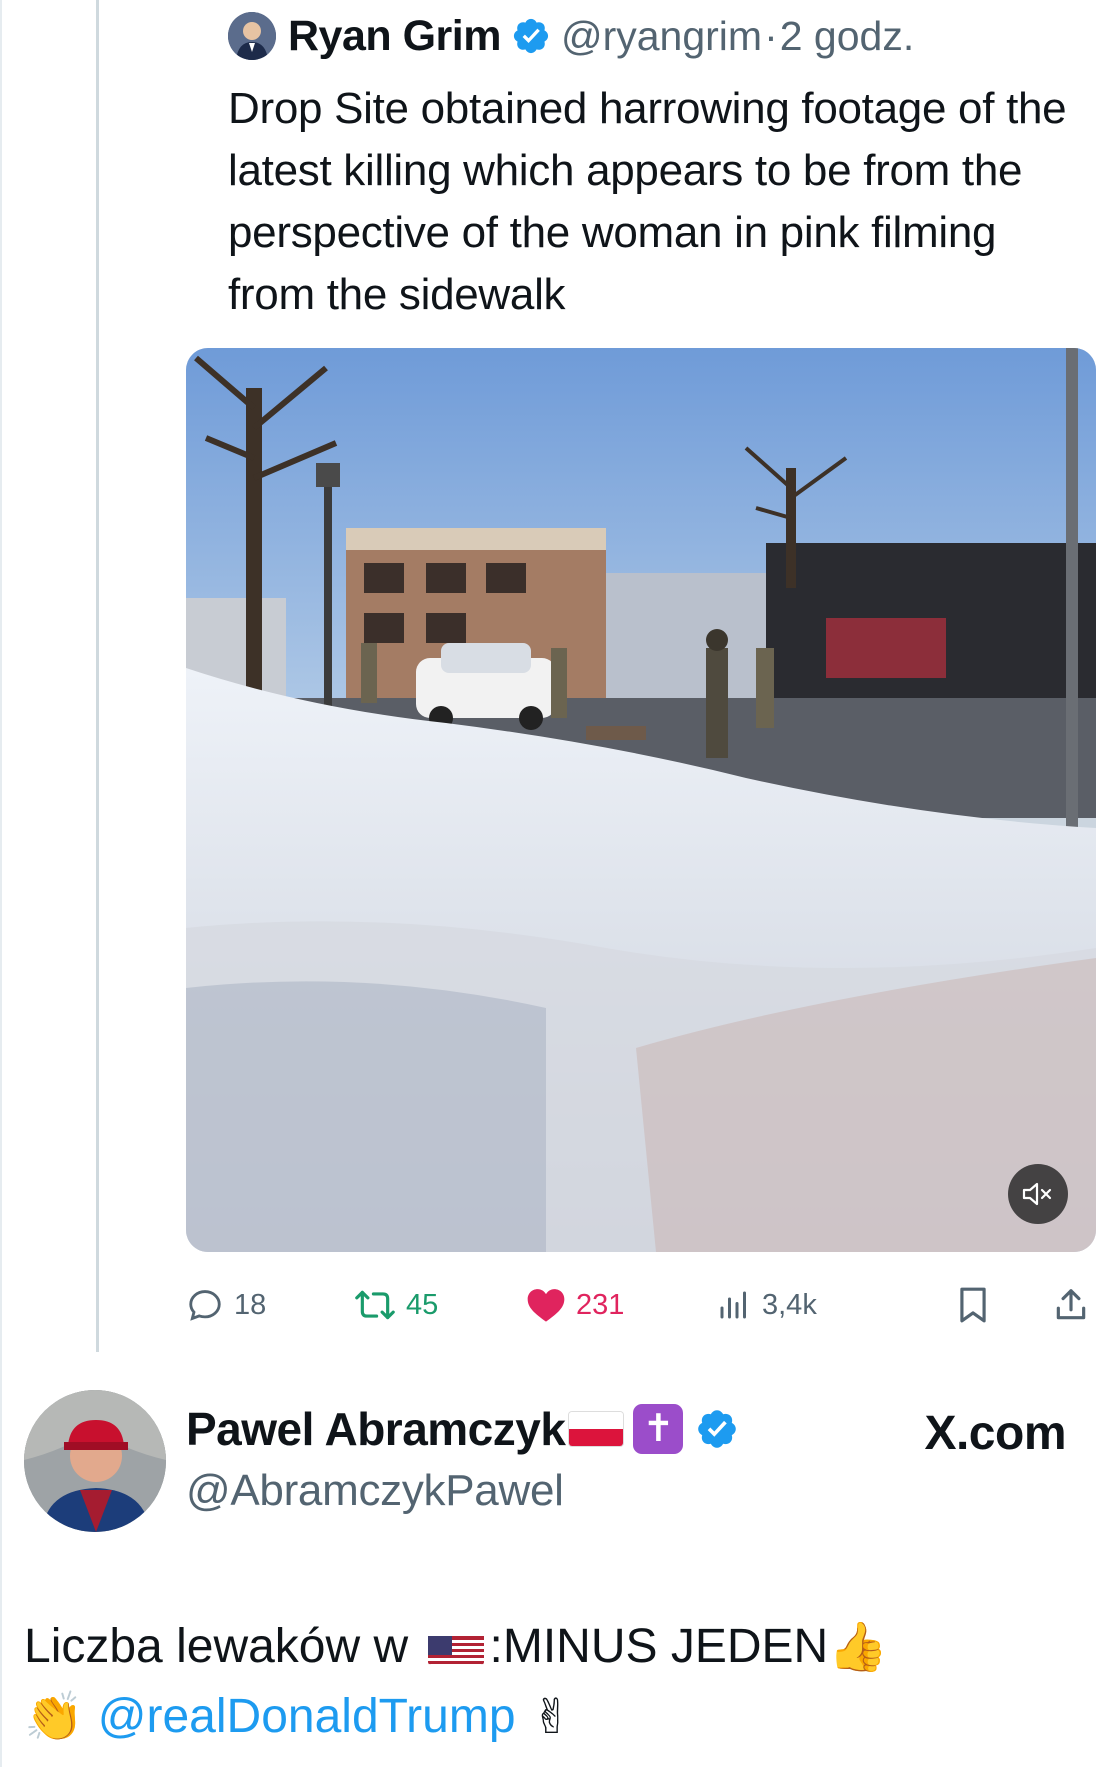  Describe the element at coordinates (858, 1647) in the screenshot. I see `thumbs-up-icon: 👍` at that location.